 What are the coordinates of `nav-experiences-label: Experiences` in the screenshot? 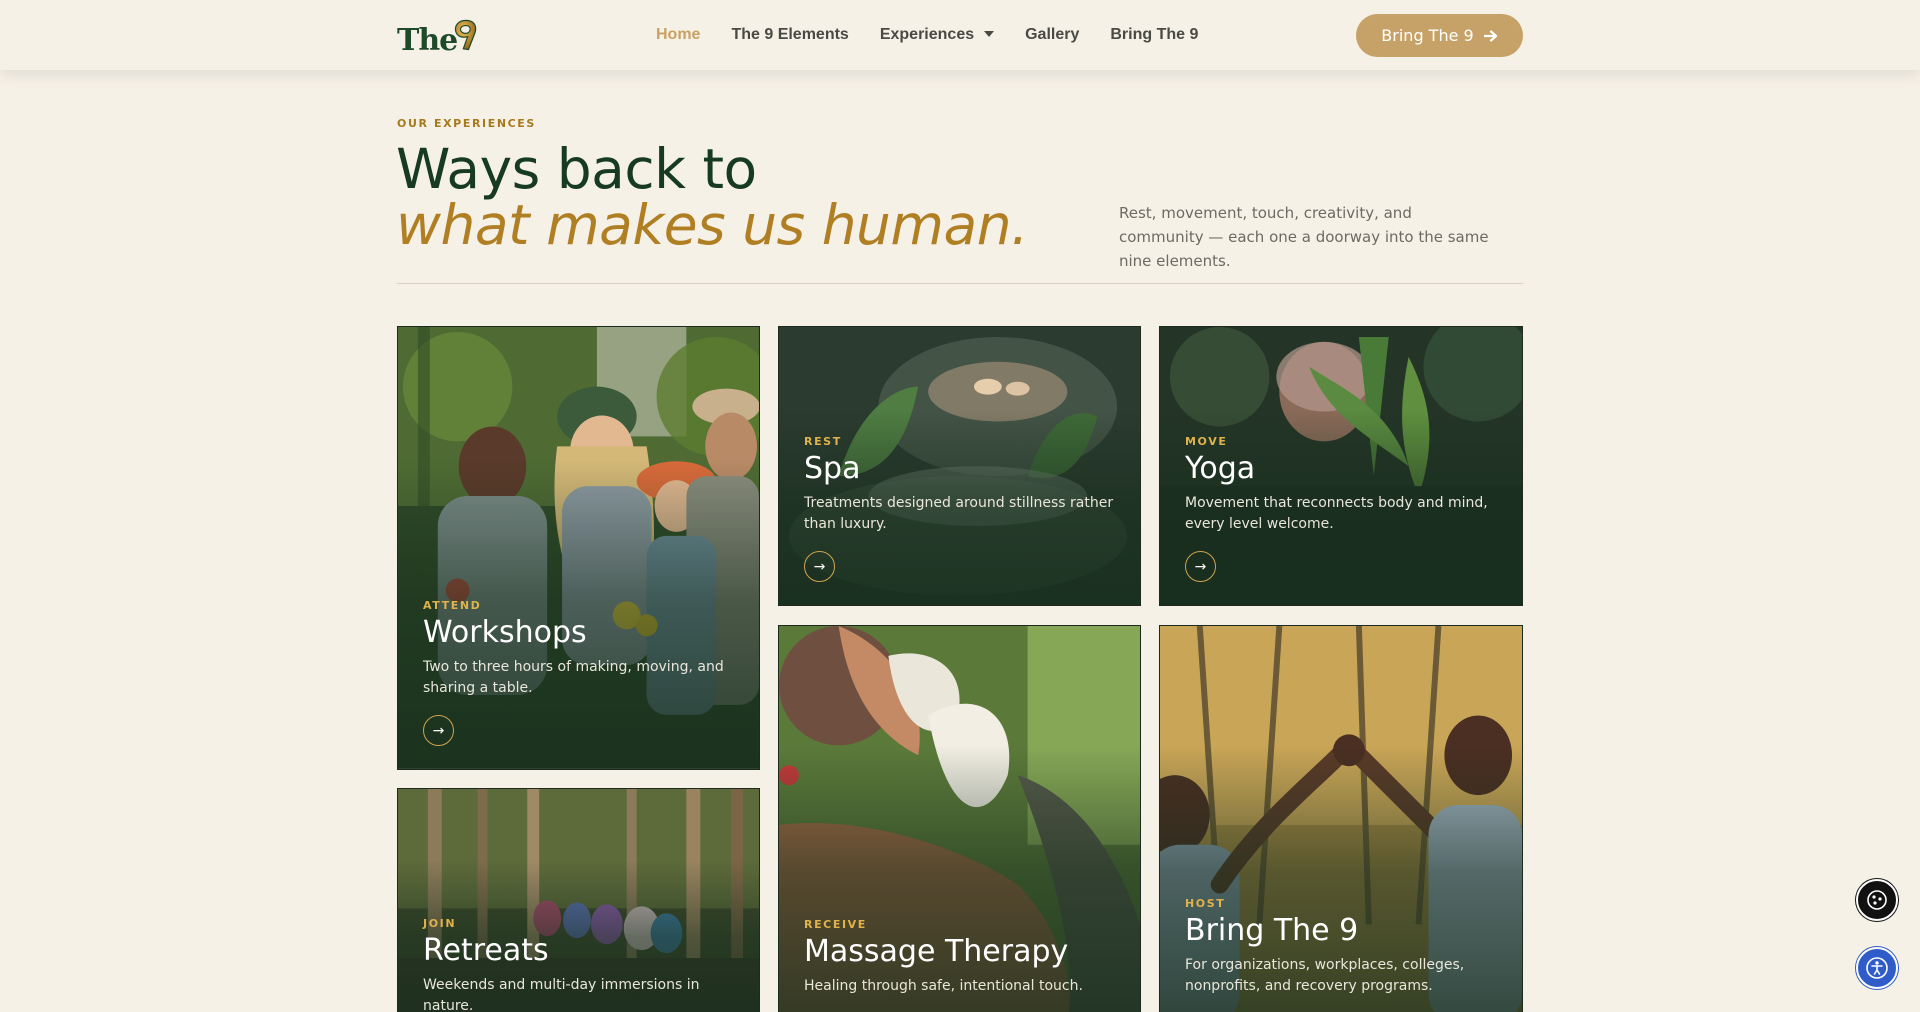 It's located at (927, 34).